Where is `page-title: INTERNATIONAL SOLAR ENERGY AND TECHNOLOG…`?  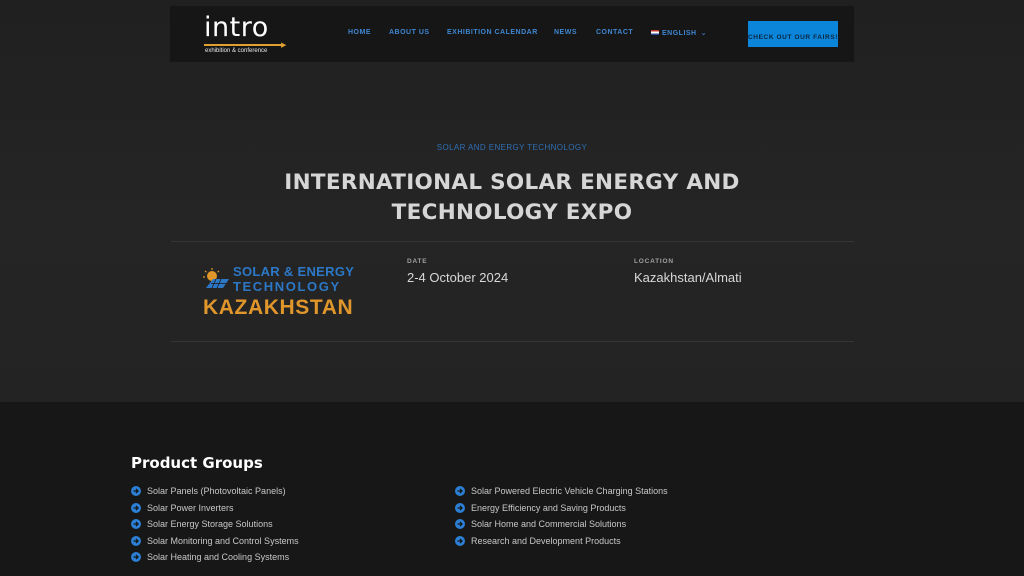
page-title: INTERNATIONAL SOLAR ENERGY AND TECHNOLOG… is located at coordinates (512, 197).